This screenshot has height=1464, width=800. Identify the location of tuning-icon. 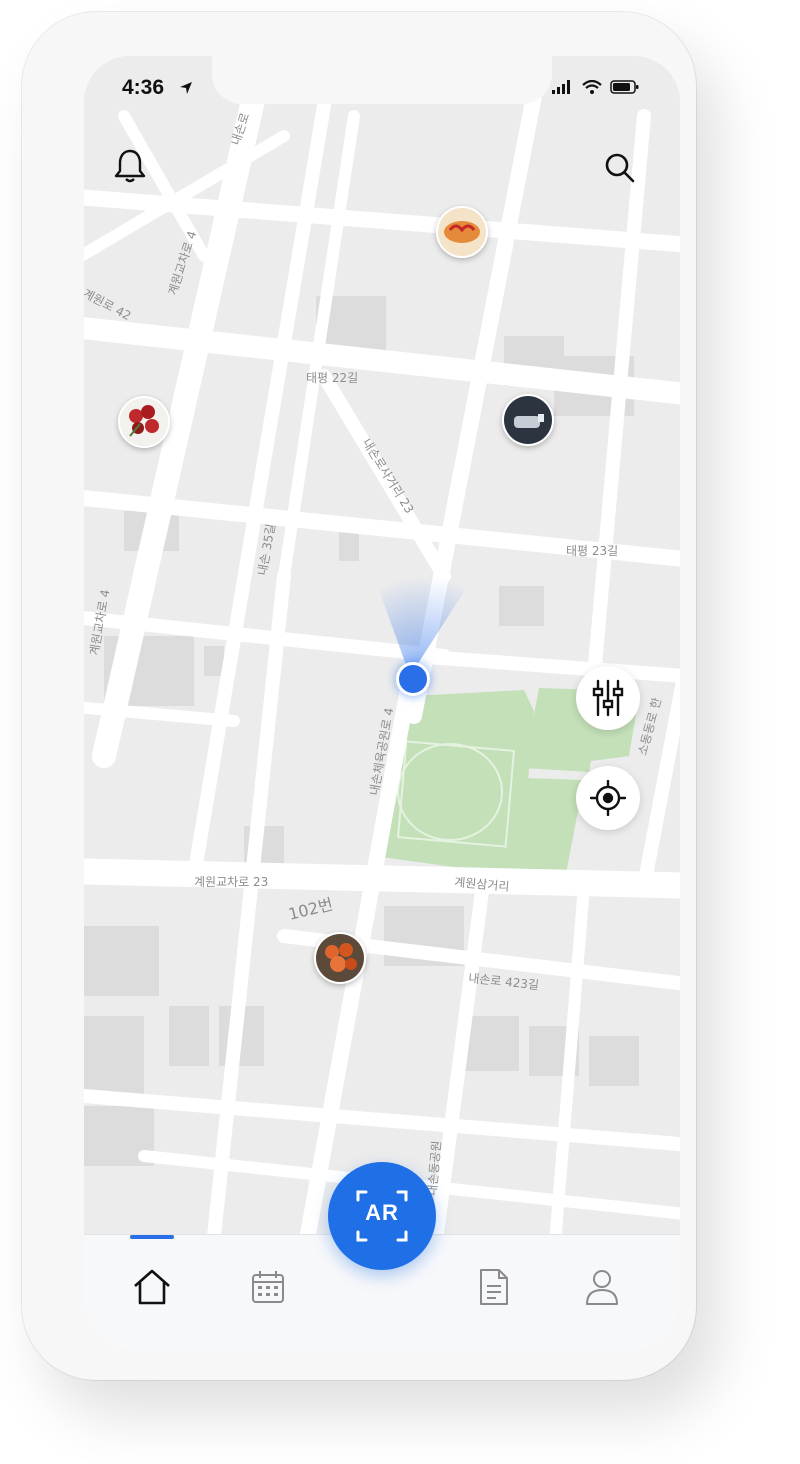
(608, 698).